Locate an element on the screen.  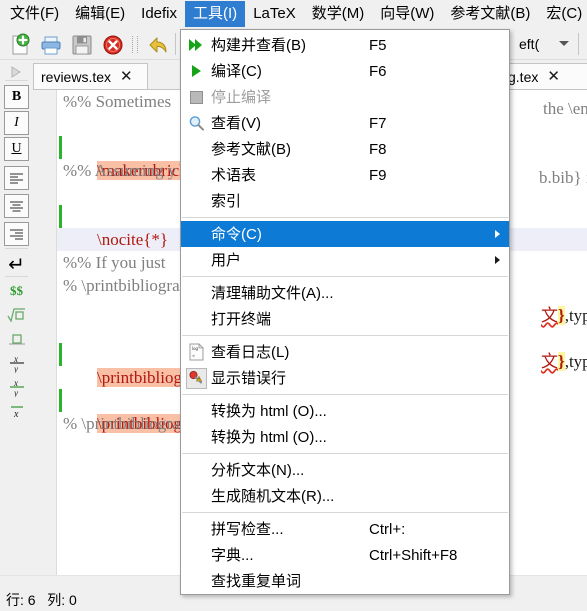
menu-item-view-log: log 查看日志(L) is located at coordinates (345, 352).